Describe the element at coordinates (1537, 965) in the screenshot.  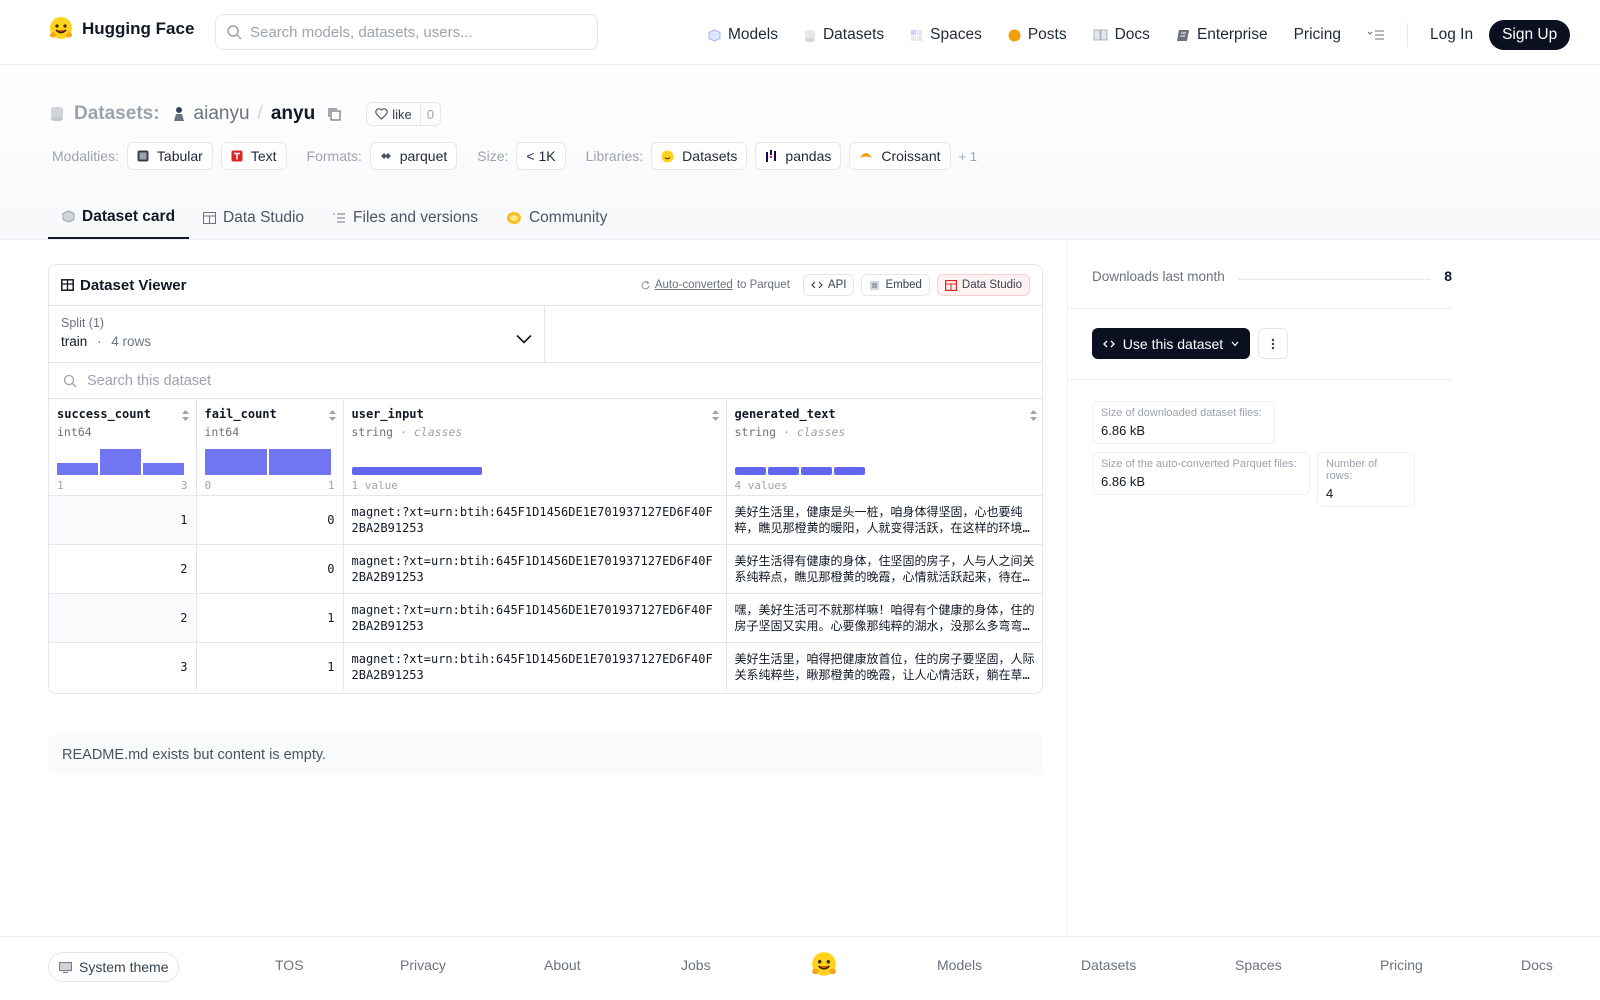
I see `footer-docs: Docs` at that location.